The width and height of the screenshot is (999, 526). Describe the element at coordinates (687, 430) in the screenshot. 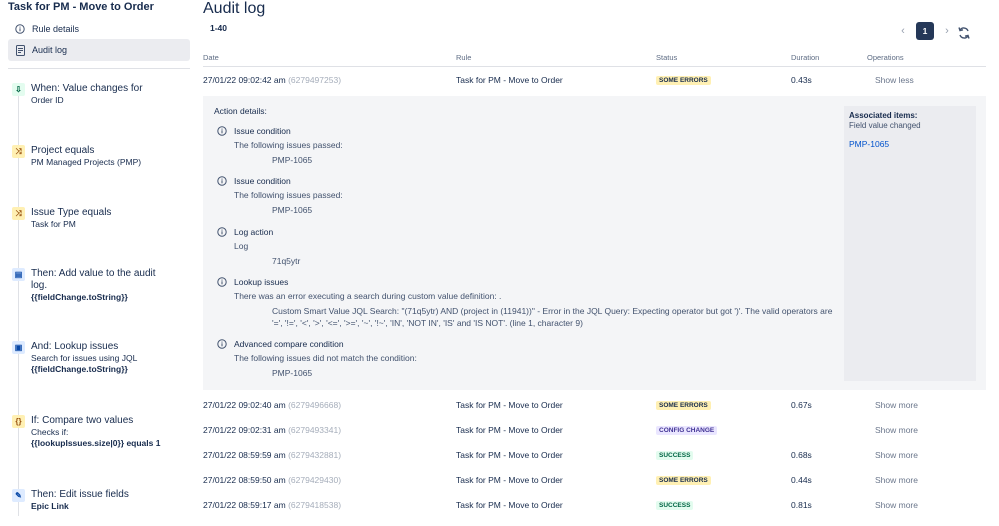

I see `status-badge: CONFIG CHANGE` at that location.